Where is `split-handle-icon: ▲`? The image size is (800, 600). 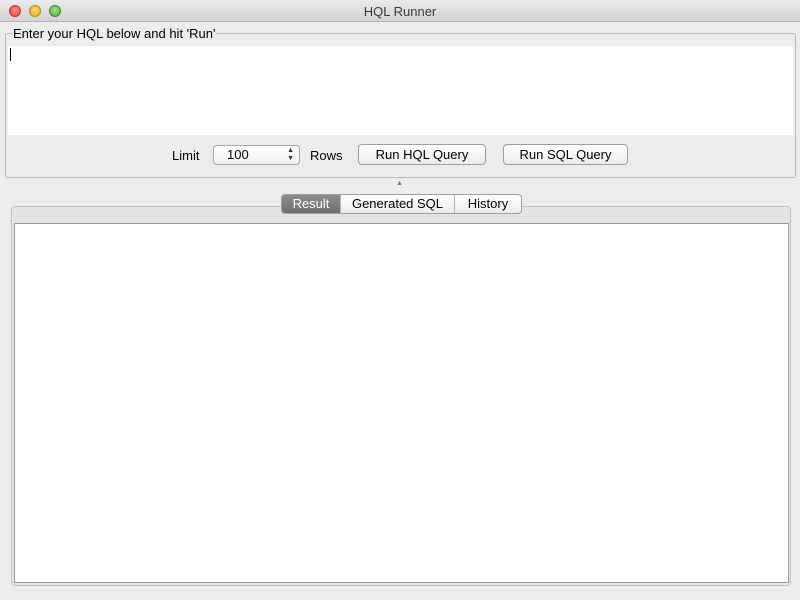
split-handle-icon: ▲ is located at coordinates (399, 183).